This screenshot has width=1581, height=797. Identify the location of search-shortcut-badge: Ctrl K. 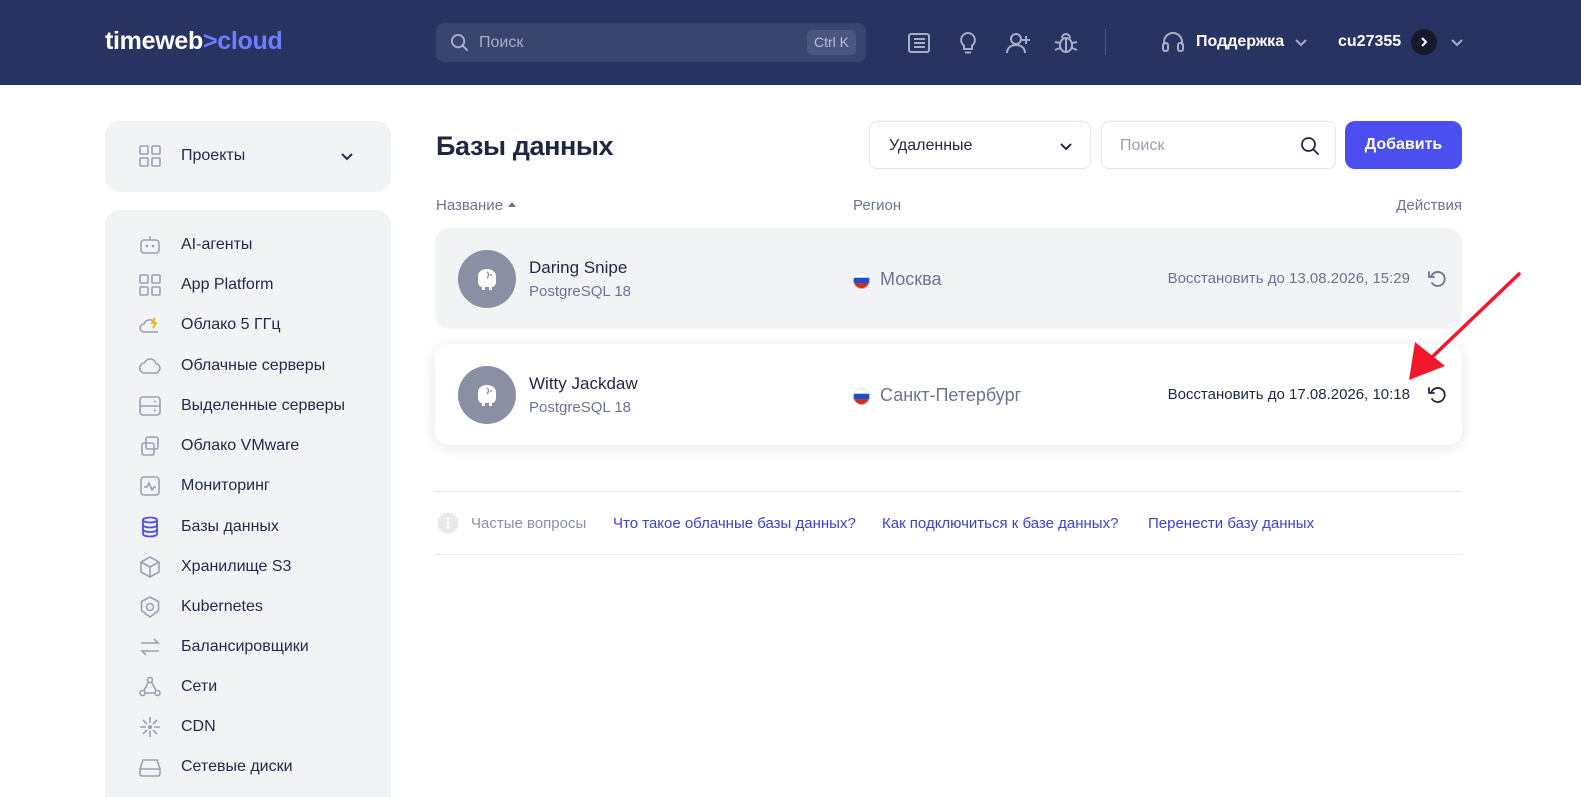
(831, 42).